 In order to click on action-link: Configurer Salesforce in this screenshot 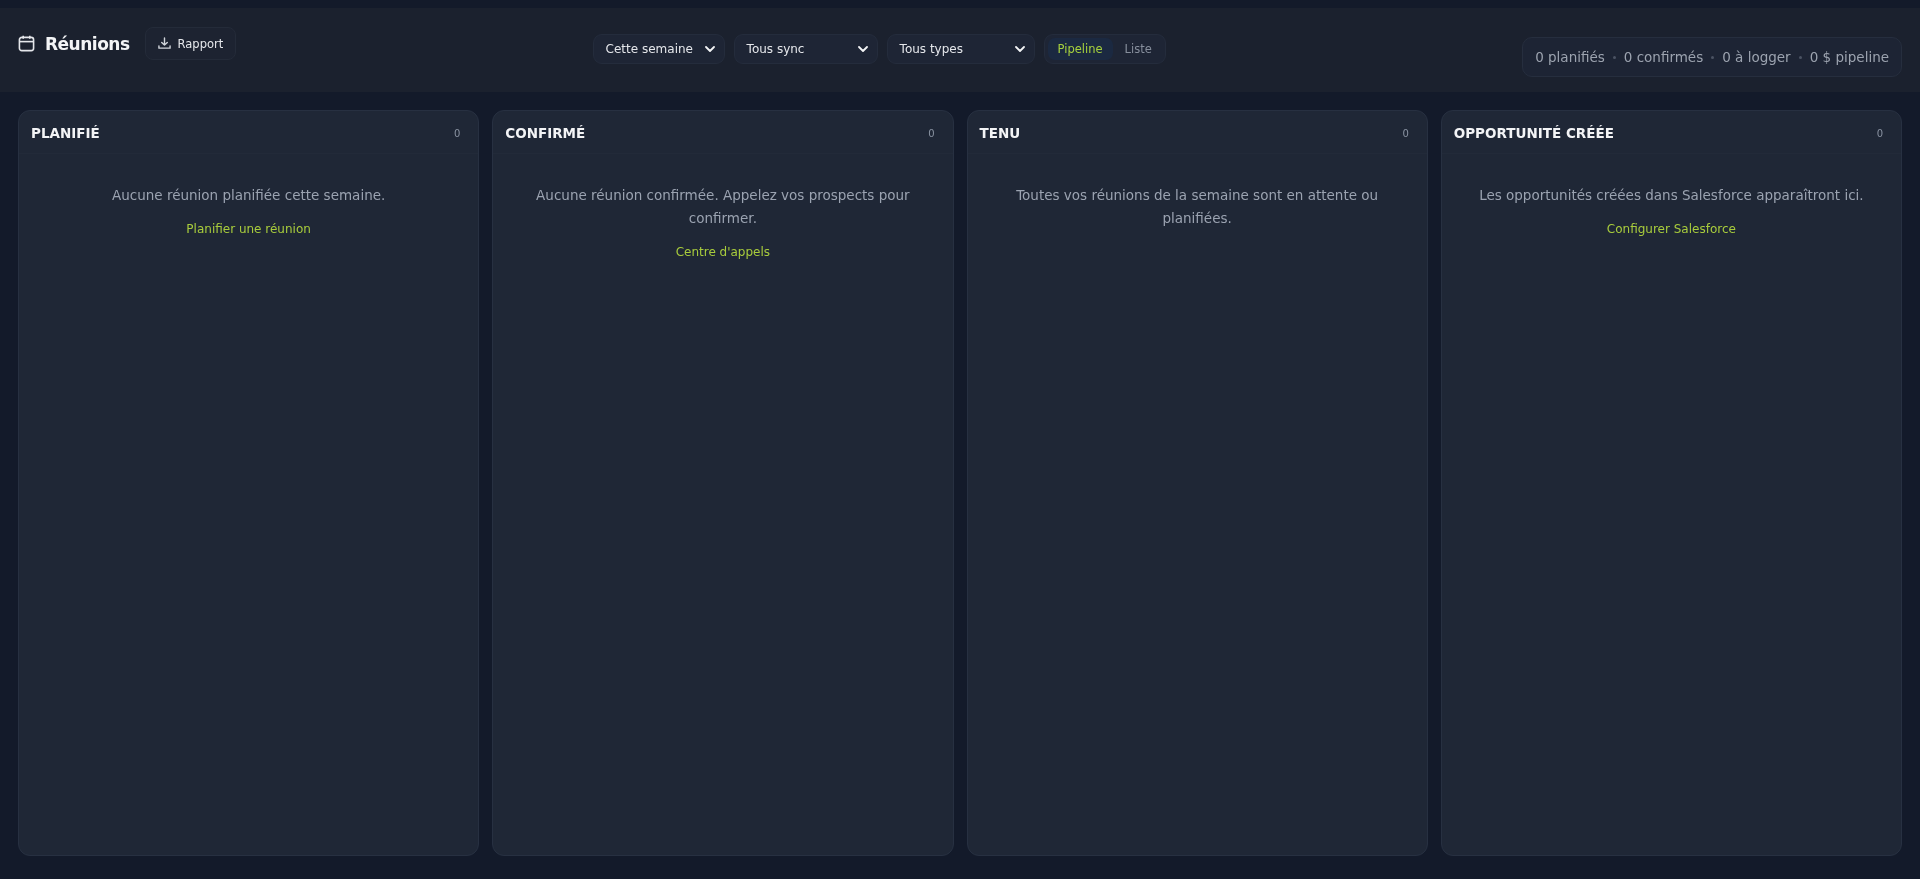, I will do `click(1671, 229)`.